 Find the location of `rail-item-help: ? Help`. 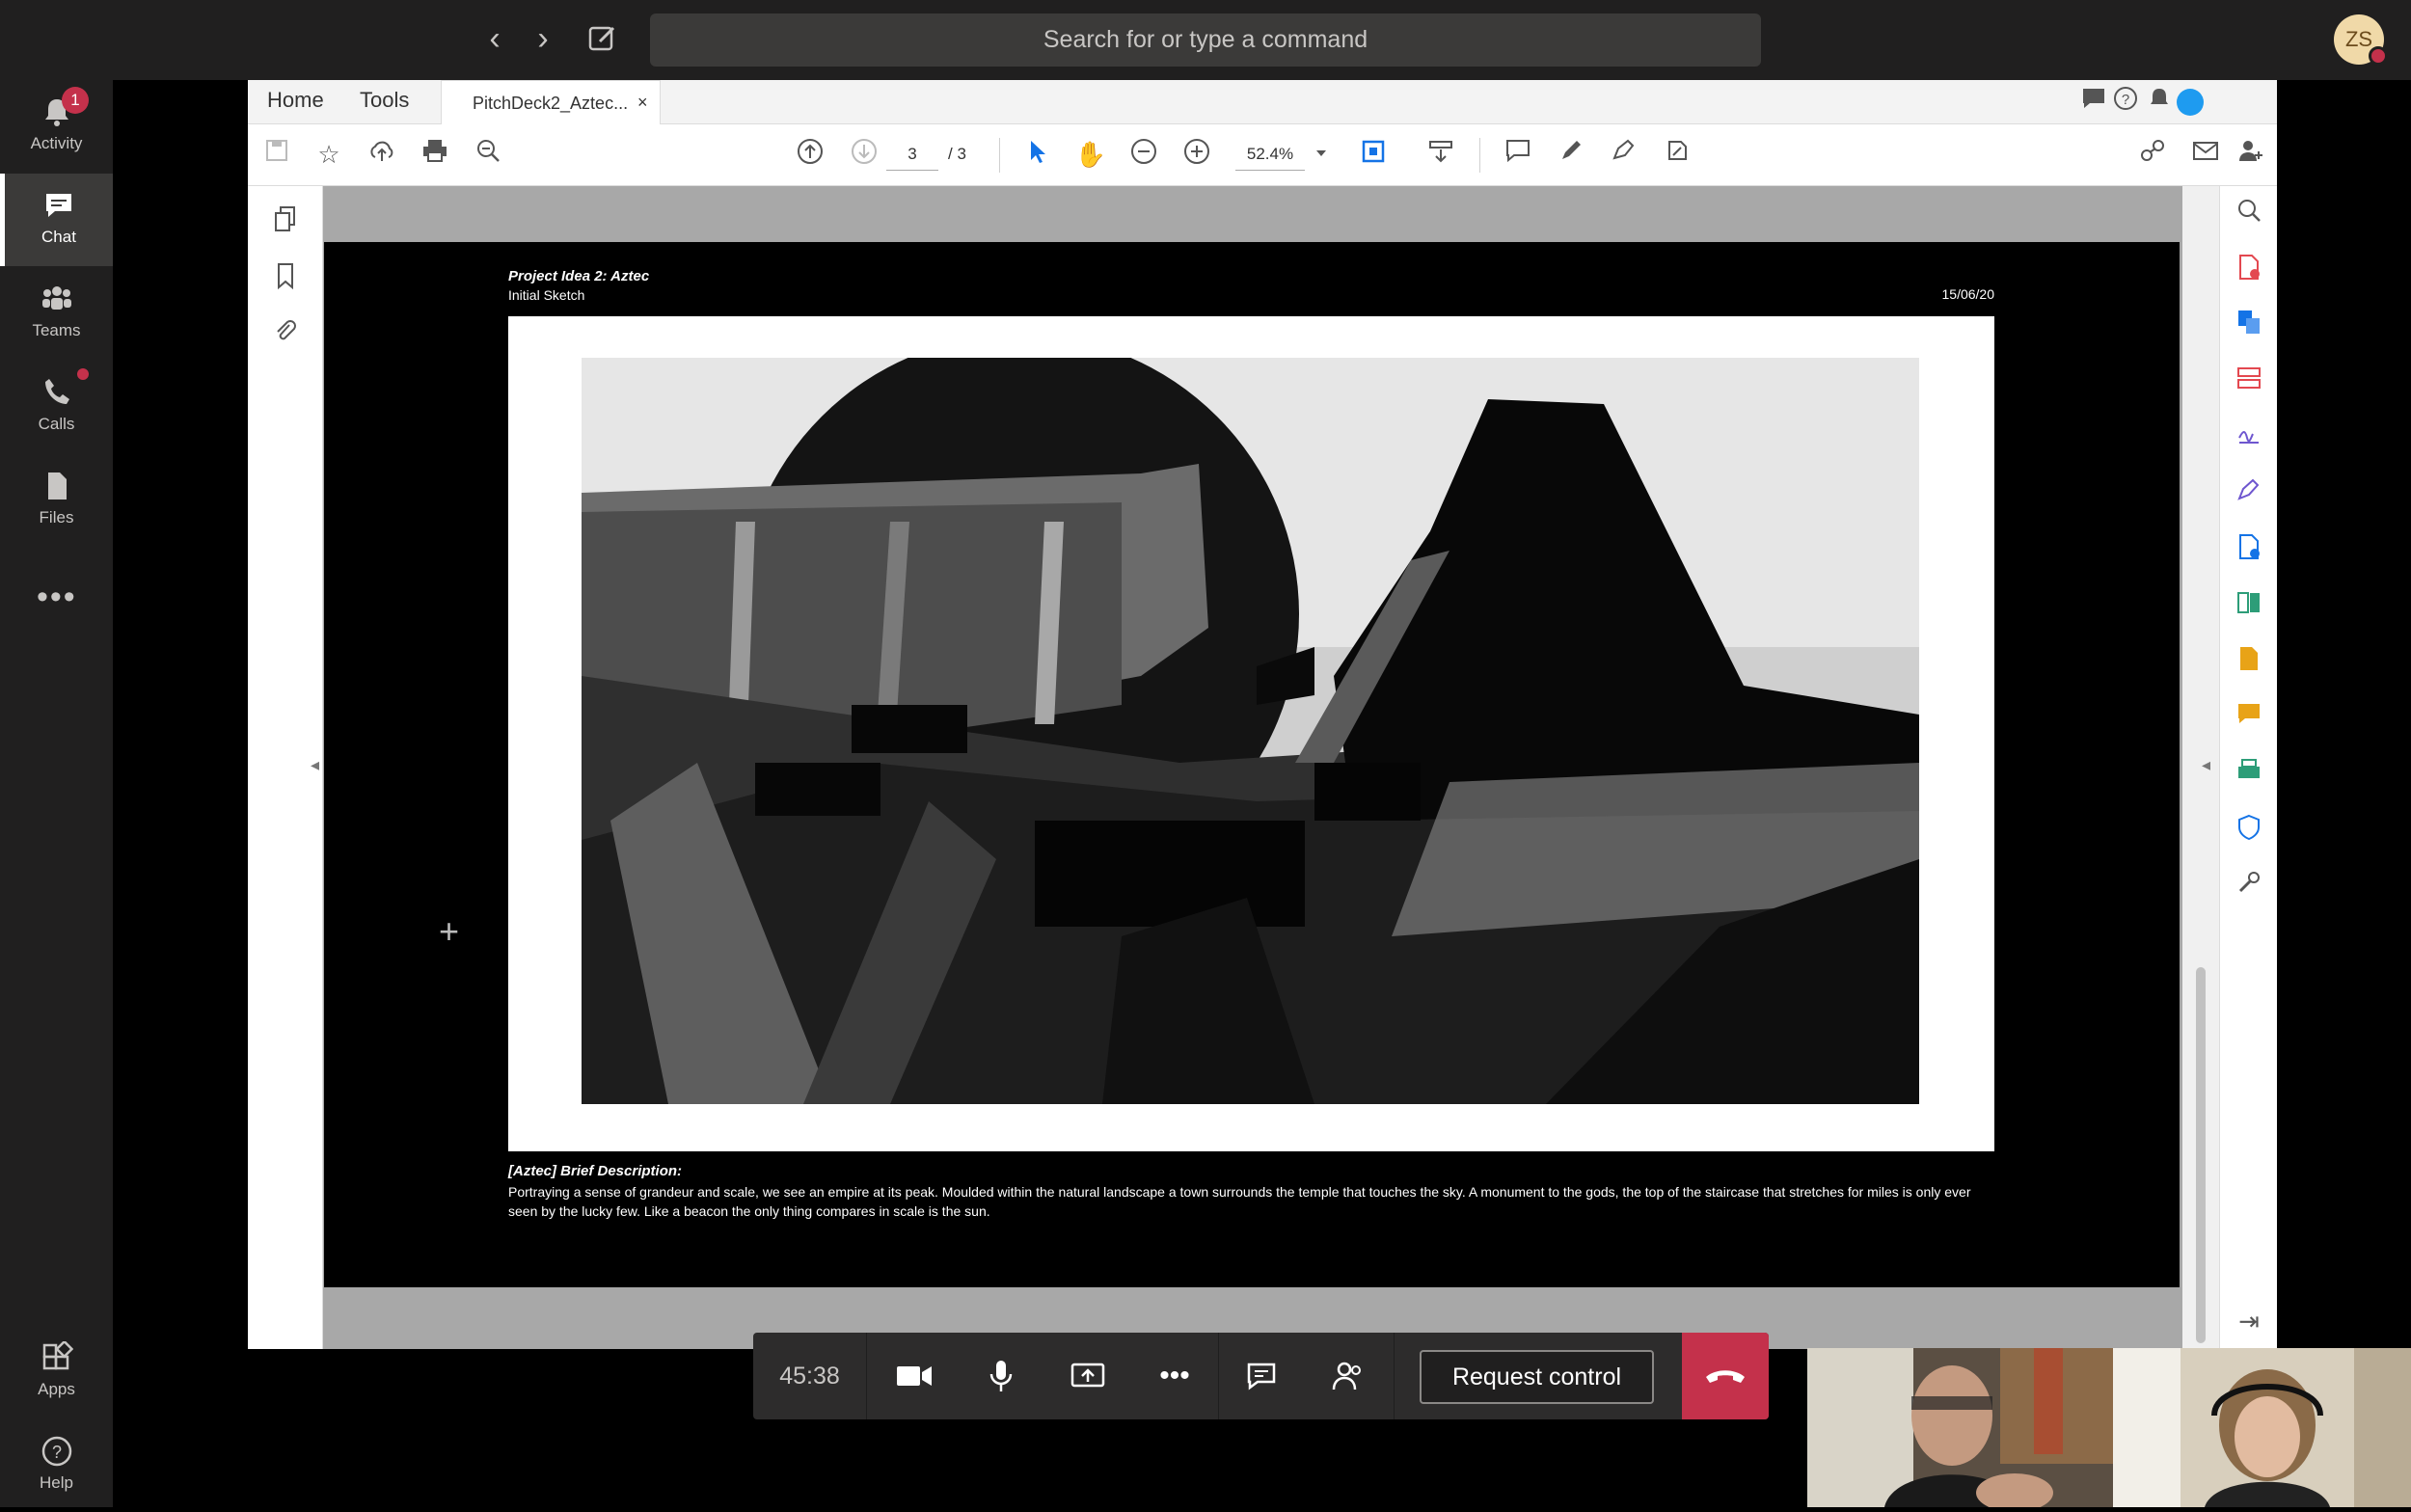

rail-item-help: ? Help is located at coordinates (57, 1465).